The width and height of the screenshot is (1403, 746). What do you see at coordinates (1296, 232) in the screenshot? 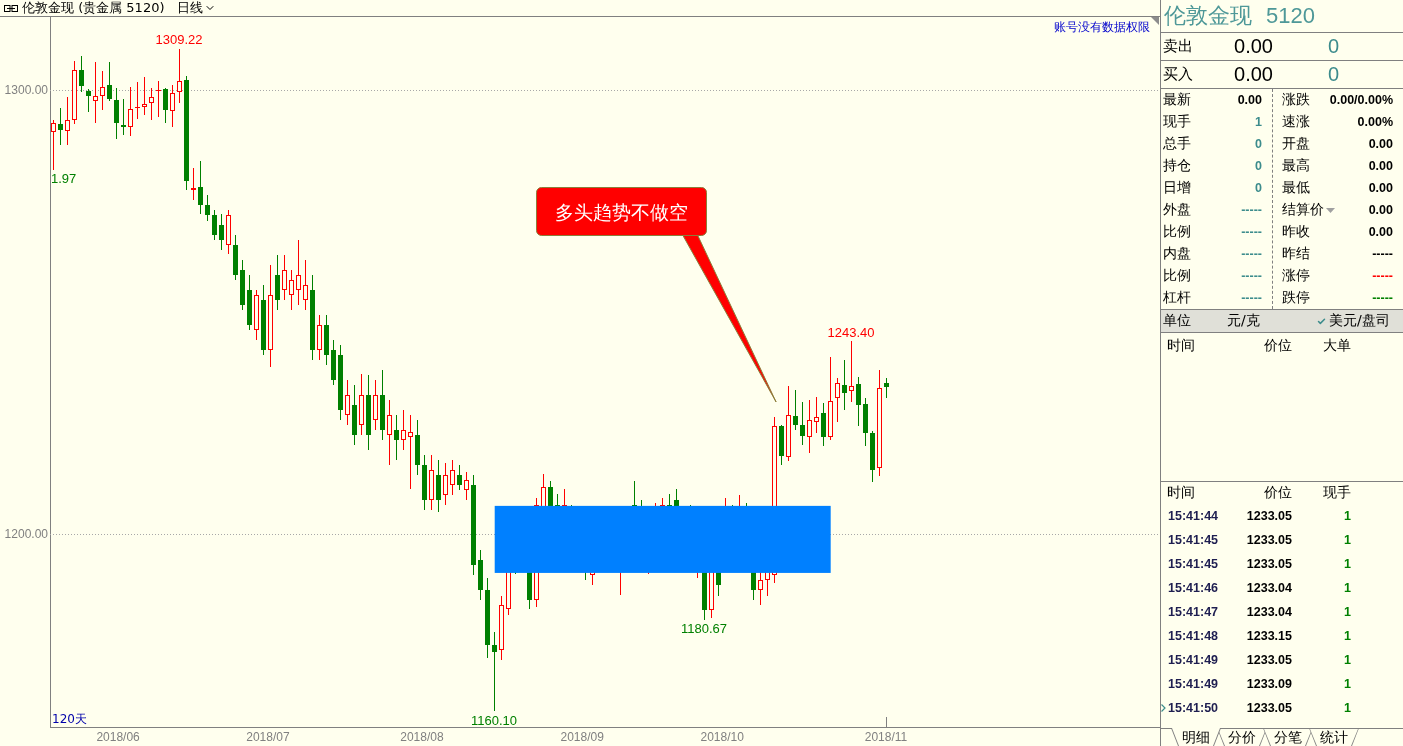
I see `stat-label: 昨收` at bounding box center [1296, 232].